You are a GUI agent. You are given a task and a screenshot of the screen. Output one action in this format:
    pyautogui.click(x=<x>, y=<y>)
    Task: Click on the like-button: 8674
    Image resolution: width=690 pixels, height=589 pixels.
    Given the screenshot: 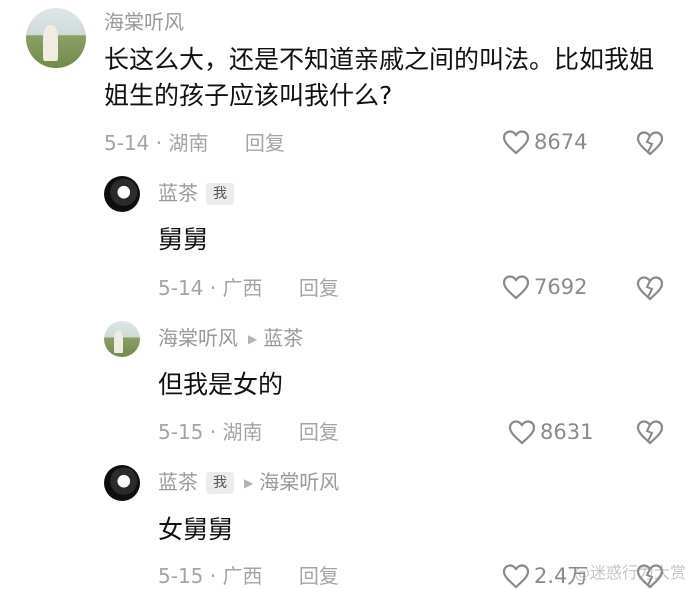 What is the action you would take?
    pyautogui.click(x=544, y=142)
    